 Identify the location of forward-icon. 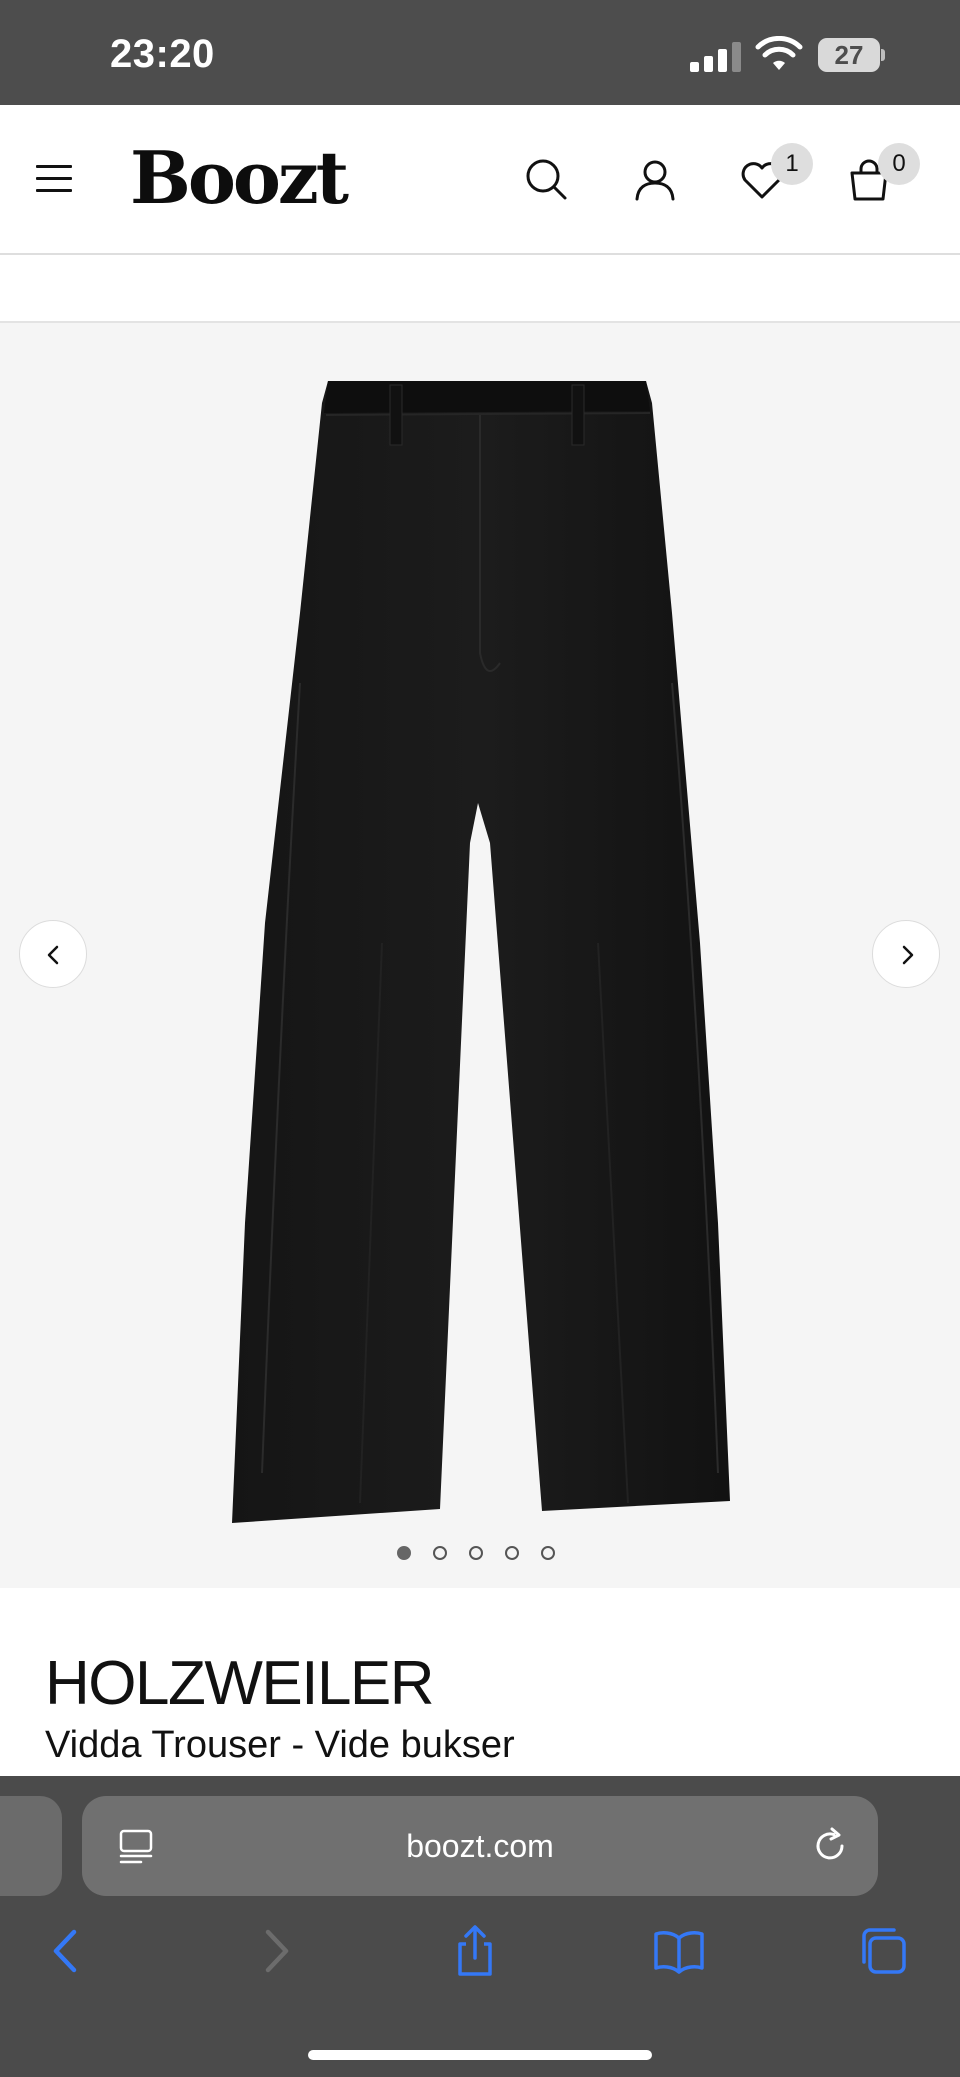
(275, 1951).